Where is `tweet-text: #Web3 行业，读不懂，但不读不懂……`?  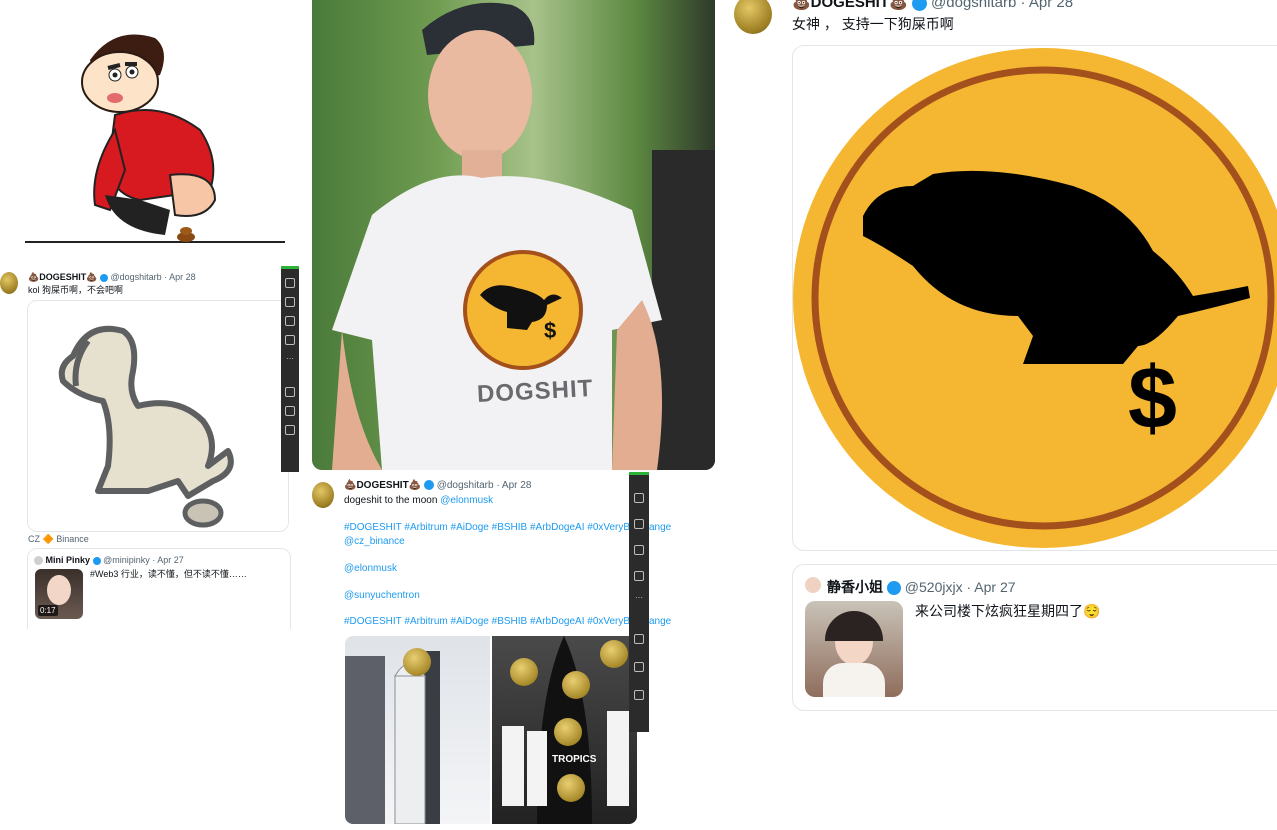
tweet-text: #Web3 行业，读不懂，但不读不懂…… is located at coordinates (168, 574).